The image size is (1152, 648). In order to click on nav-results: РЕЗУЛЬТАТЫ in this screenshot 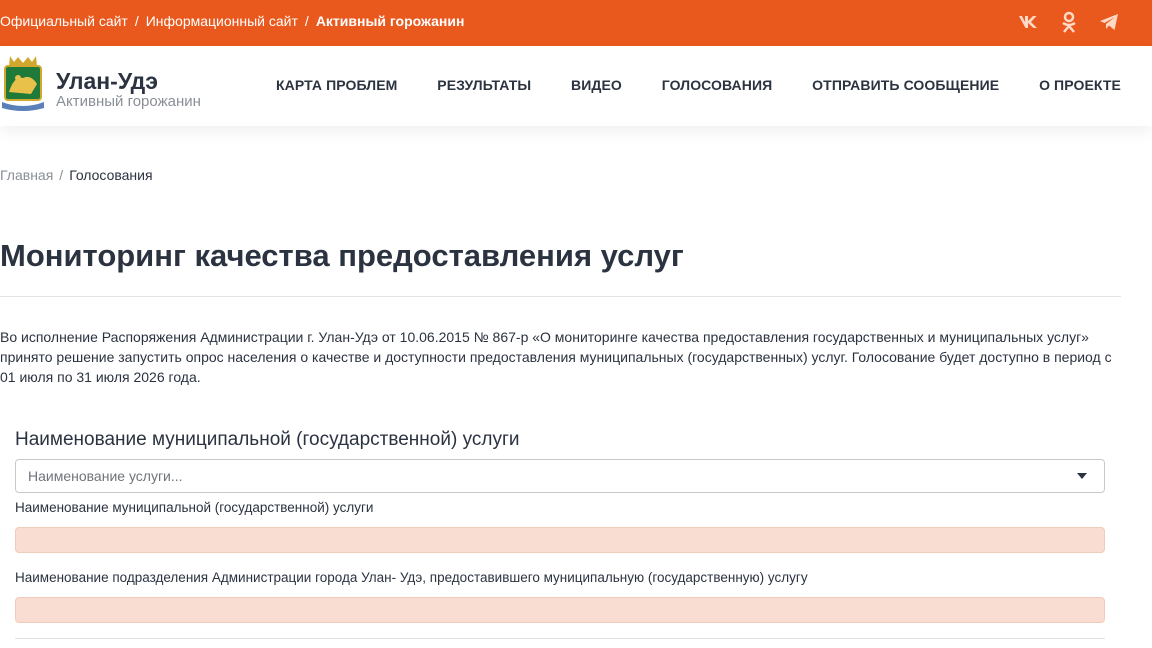, I will do `click(484, 85)`.